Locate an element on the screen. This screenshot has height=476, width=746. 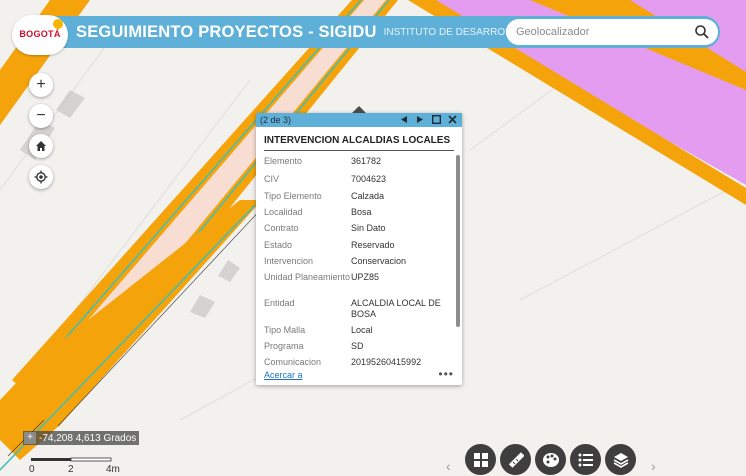
legend-button is located at coordinates (585, 459).